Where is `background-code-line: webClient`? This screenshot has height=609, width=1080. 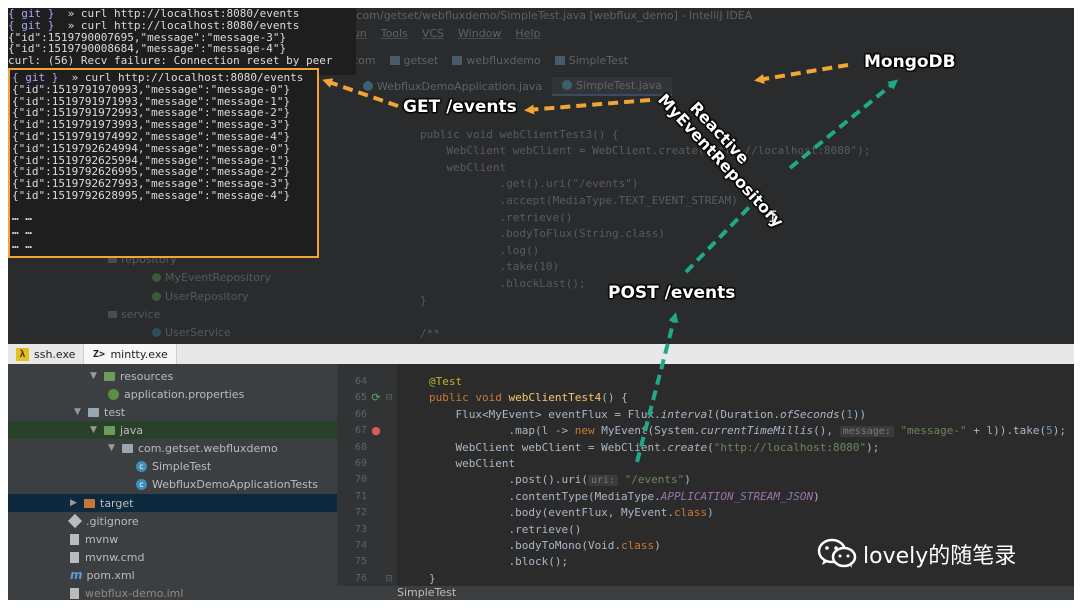 background-code-line: webClient is located at coordinates (463, 167).